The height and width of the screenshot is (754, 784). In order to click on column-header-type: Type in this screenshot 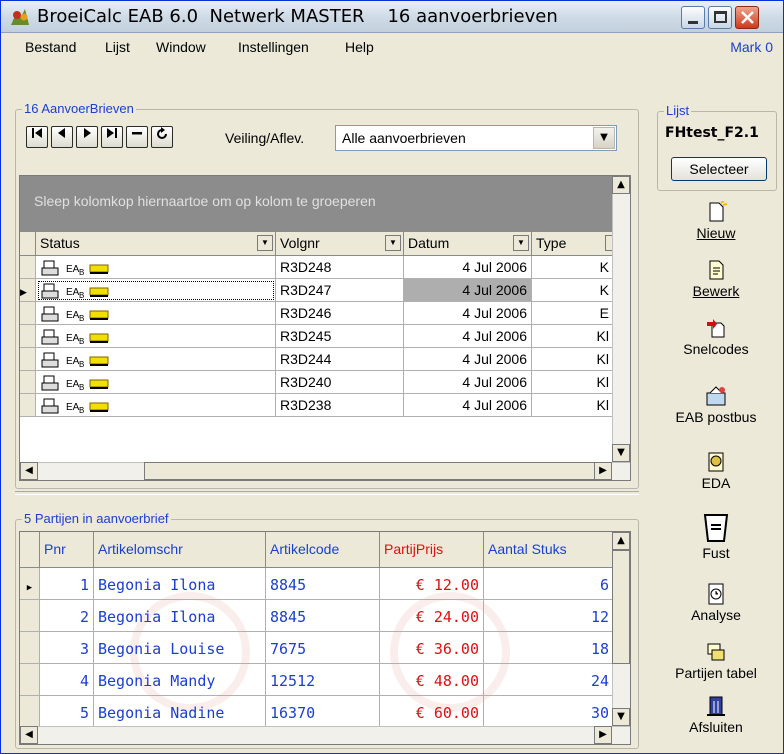, I will do `click(573, 244)`.